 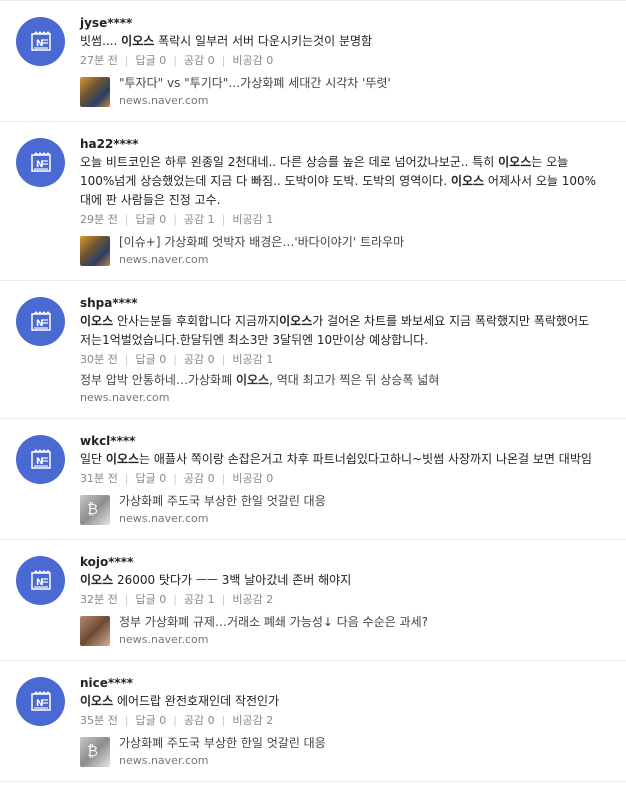 I want to click on news-title: 가상화폐 주도국 부상한 한일 엇갈린 대응, so click(x=222, y=501).